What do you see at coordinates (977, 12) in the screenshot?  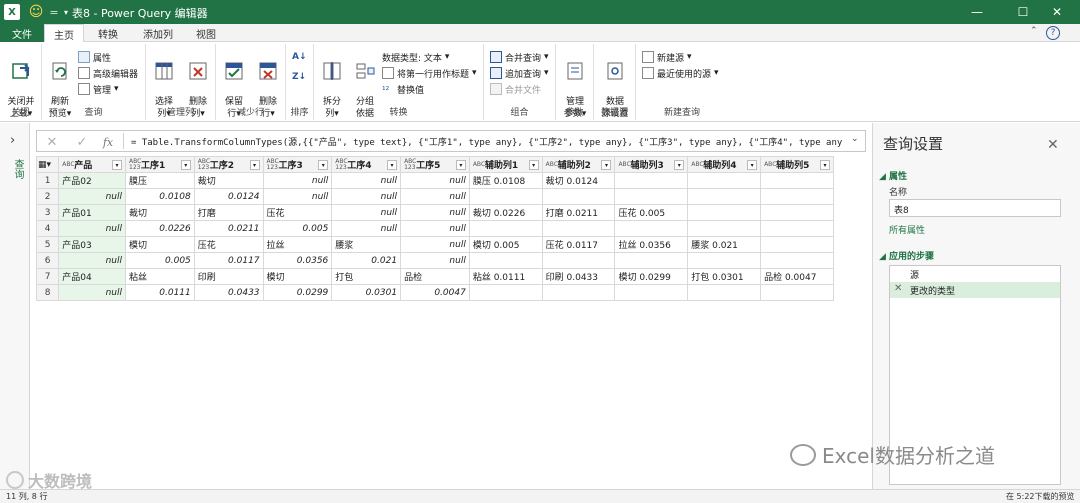 I see `minimize-button: —` at bounding box center [977, 12].